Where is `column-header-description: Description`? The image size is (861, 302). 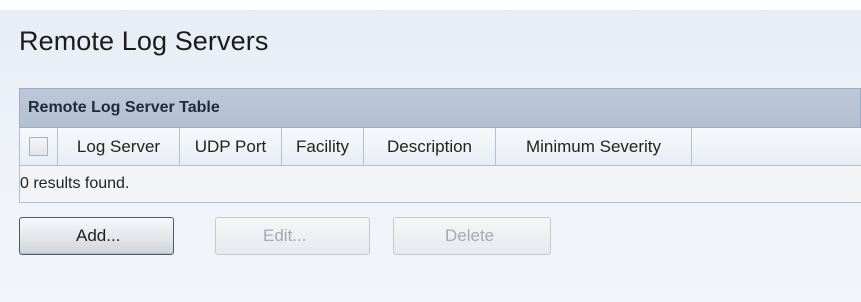 column-header-description: Description is located at coordinates (430, 146).